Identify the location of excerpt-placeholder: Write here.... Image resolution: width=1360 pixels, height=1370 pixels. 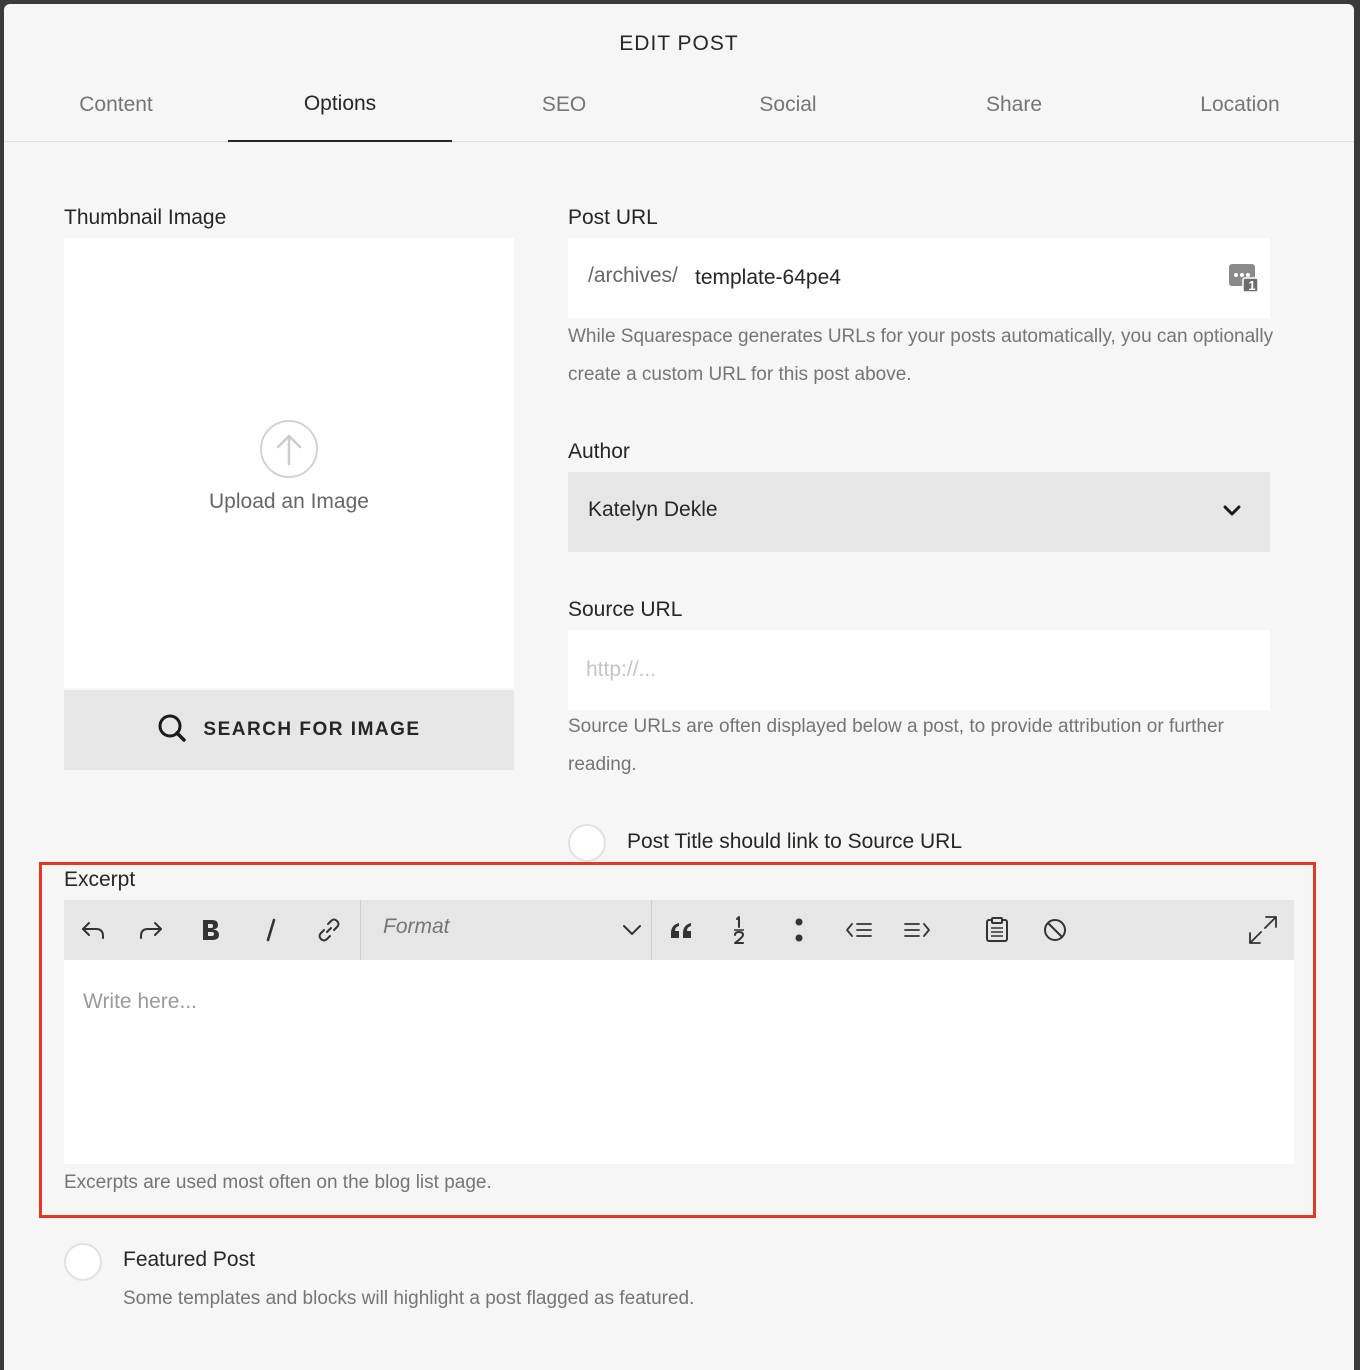
(140, 1001).